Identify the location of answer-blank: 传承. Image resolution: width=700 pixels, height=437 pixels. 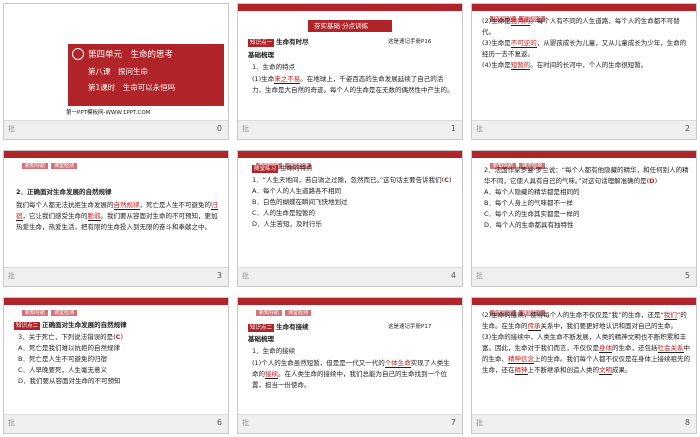
(534, 326).